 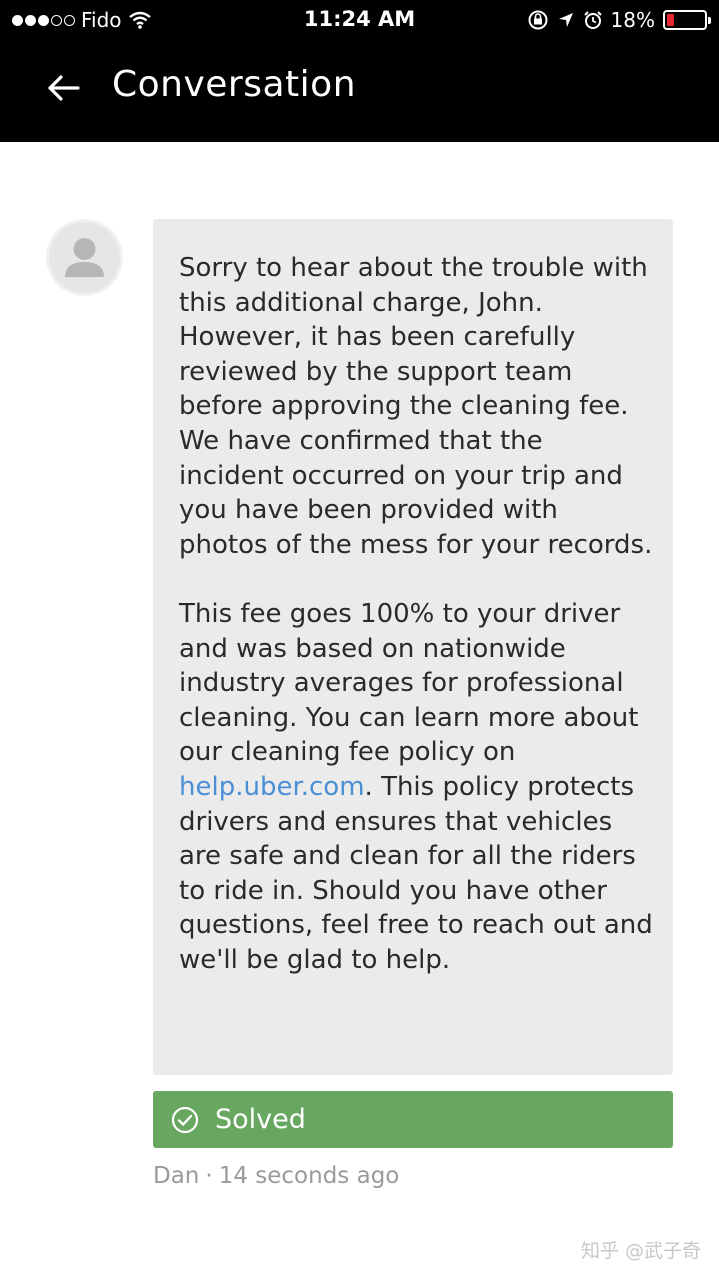 What do you see at coordinates (565, 20) in the screenshot?
I see `location-icon` at bounding box center [565, 20].